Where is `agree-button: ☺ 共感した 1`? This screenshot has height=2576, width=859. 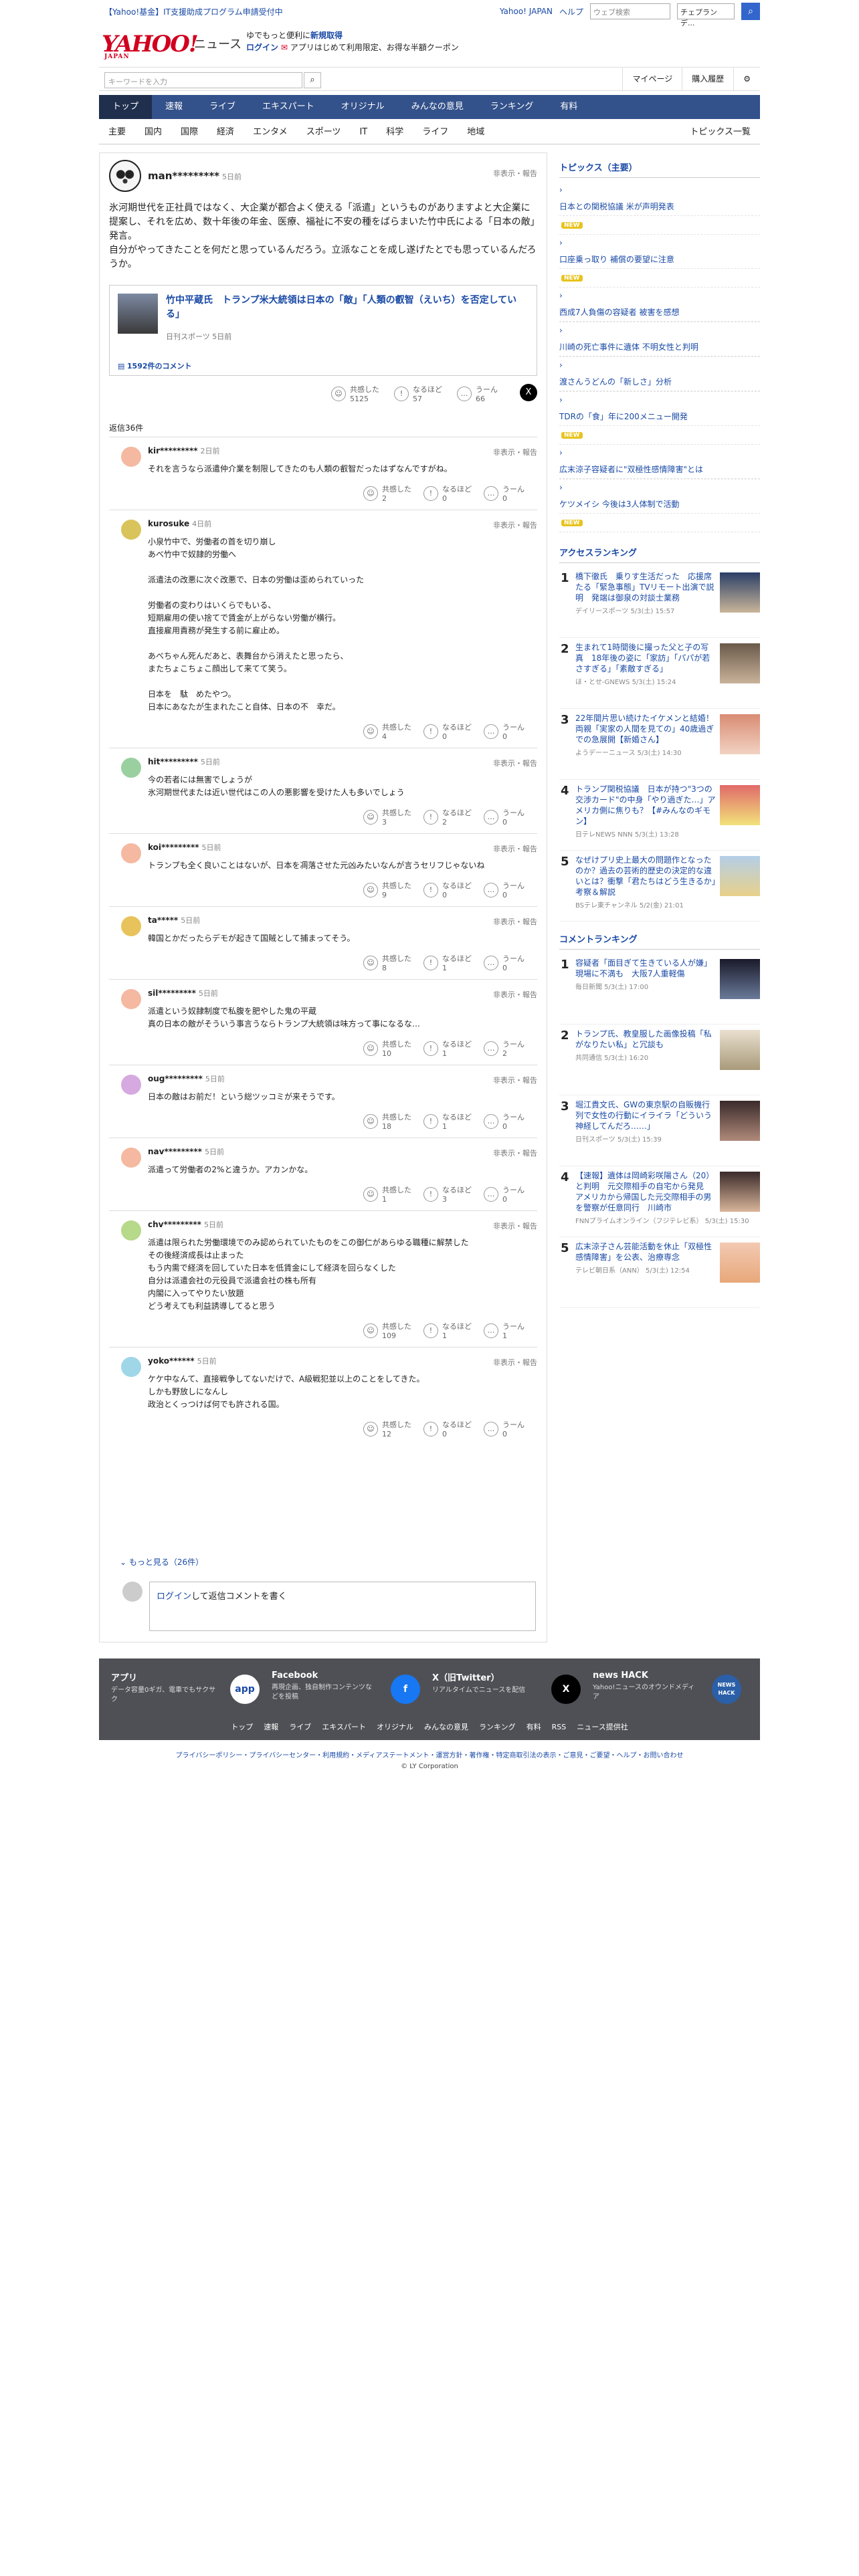 agree-button: ☺ 共感した 1 is located at coordinates (390, 1194).